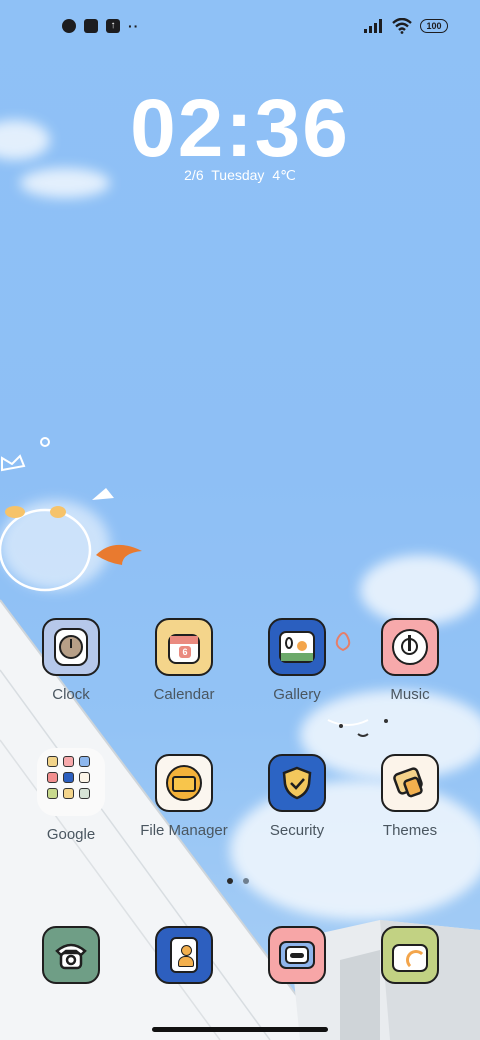  What do you see at coordinates (230, 881) in the screenshot?
I see `page-dot-active` at bounding box center [230, 881].